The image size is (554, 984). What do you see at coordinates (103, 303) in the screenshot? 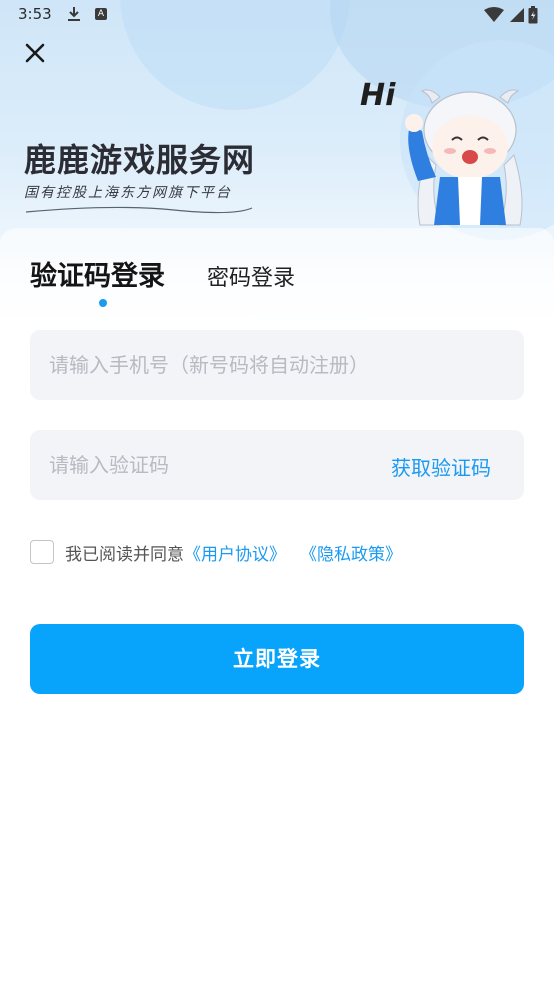
I see `active-tab-indicator` at bounding box center [103, 303].